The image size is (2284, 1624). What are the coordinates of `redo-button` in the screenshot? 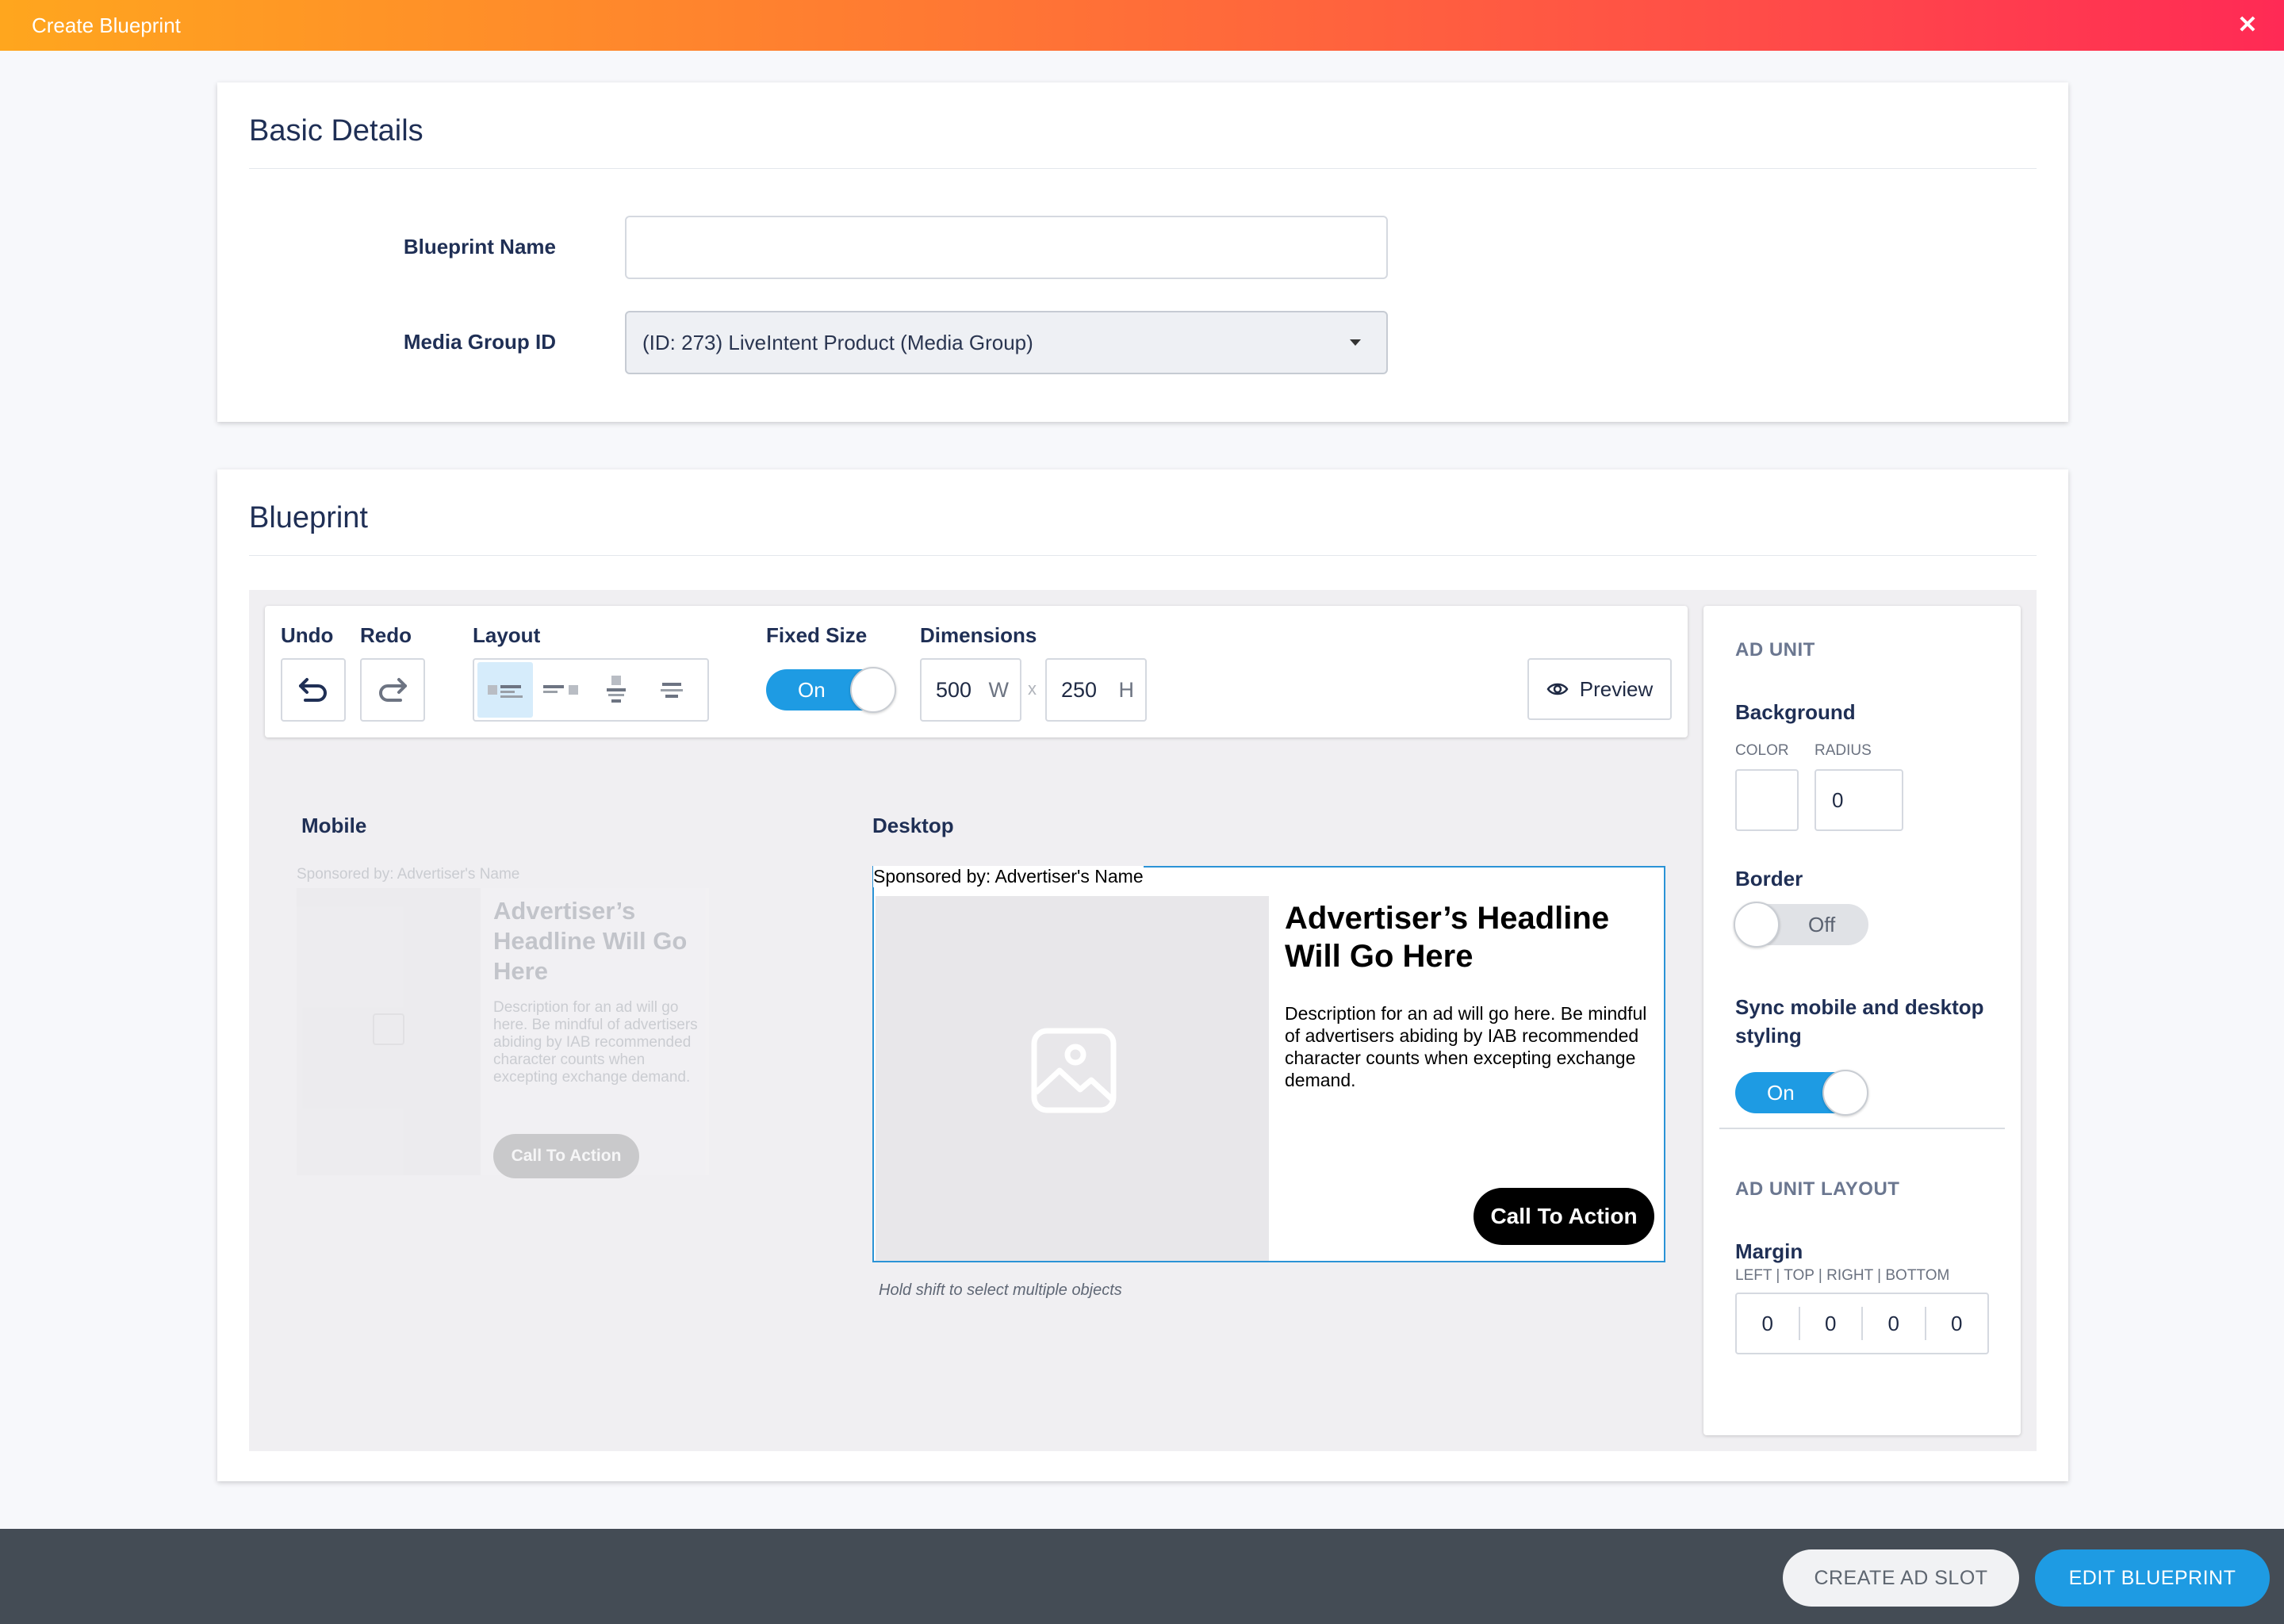 It's located at (392, 690).